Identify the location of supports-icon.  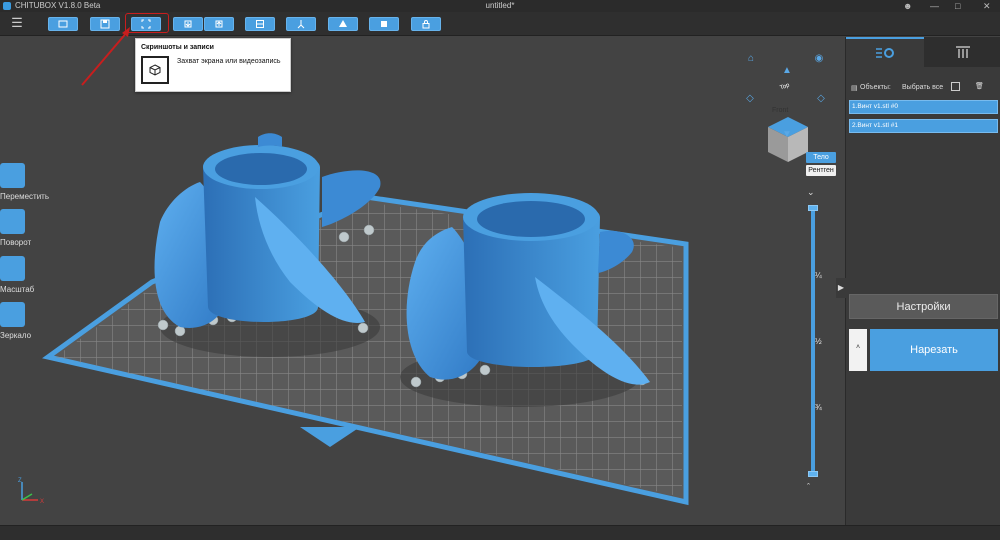
(301, 24).